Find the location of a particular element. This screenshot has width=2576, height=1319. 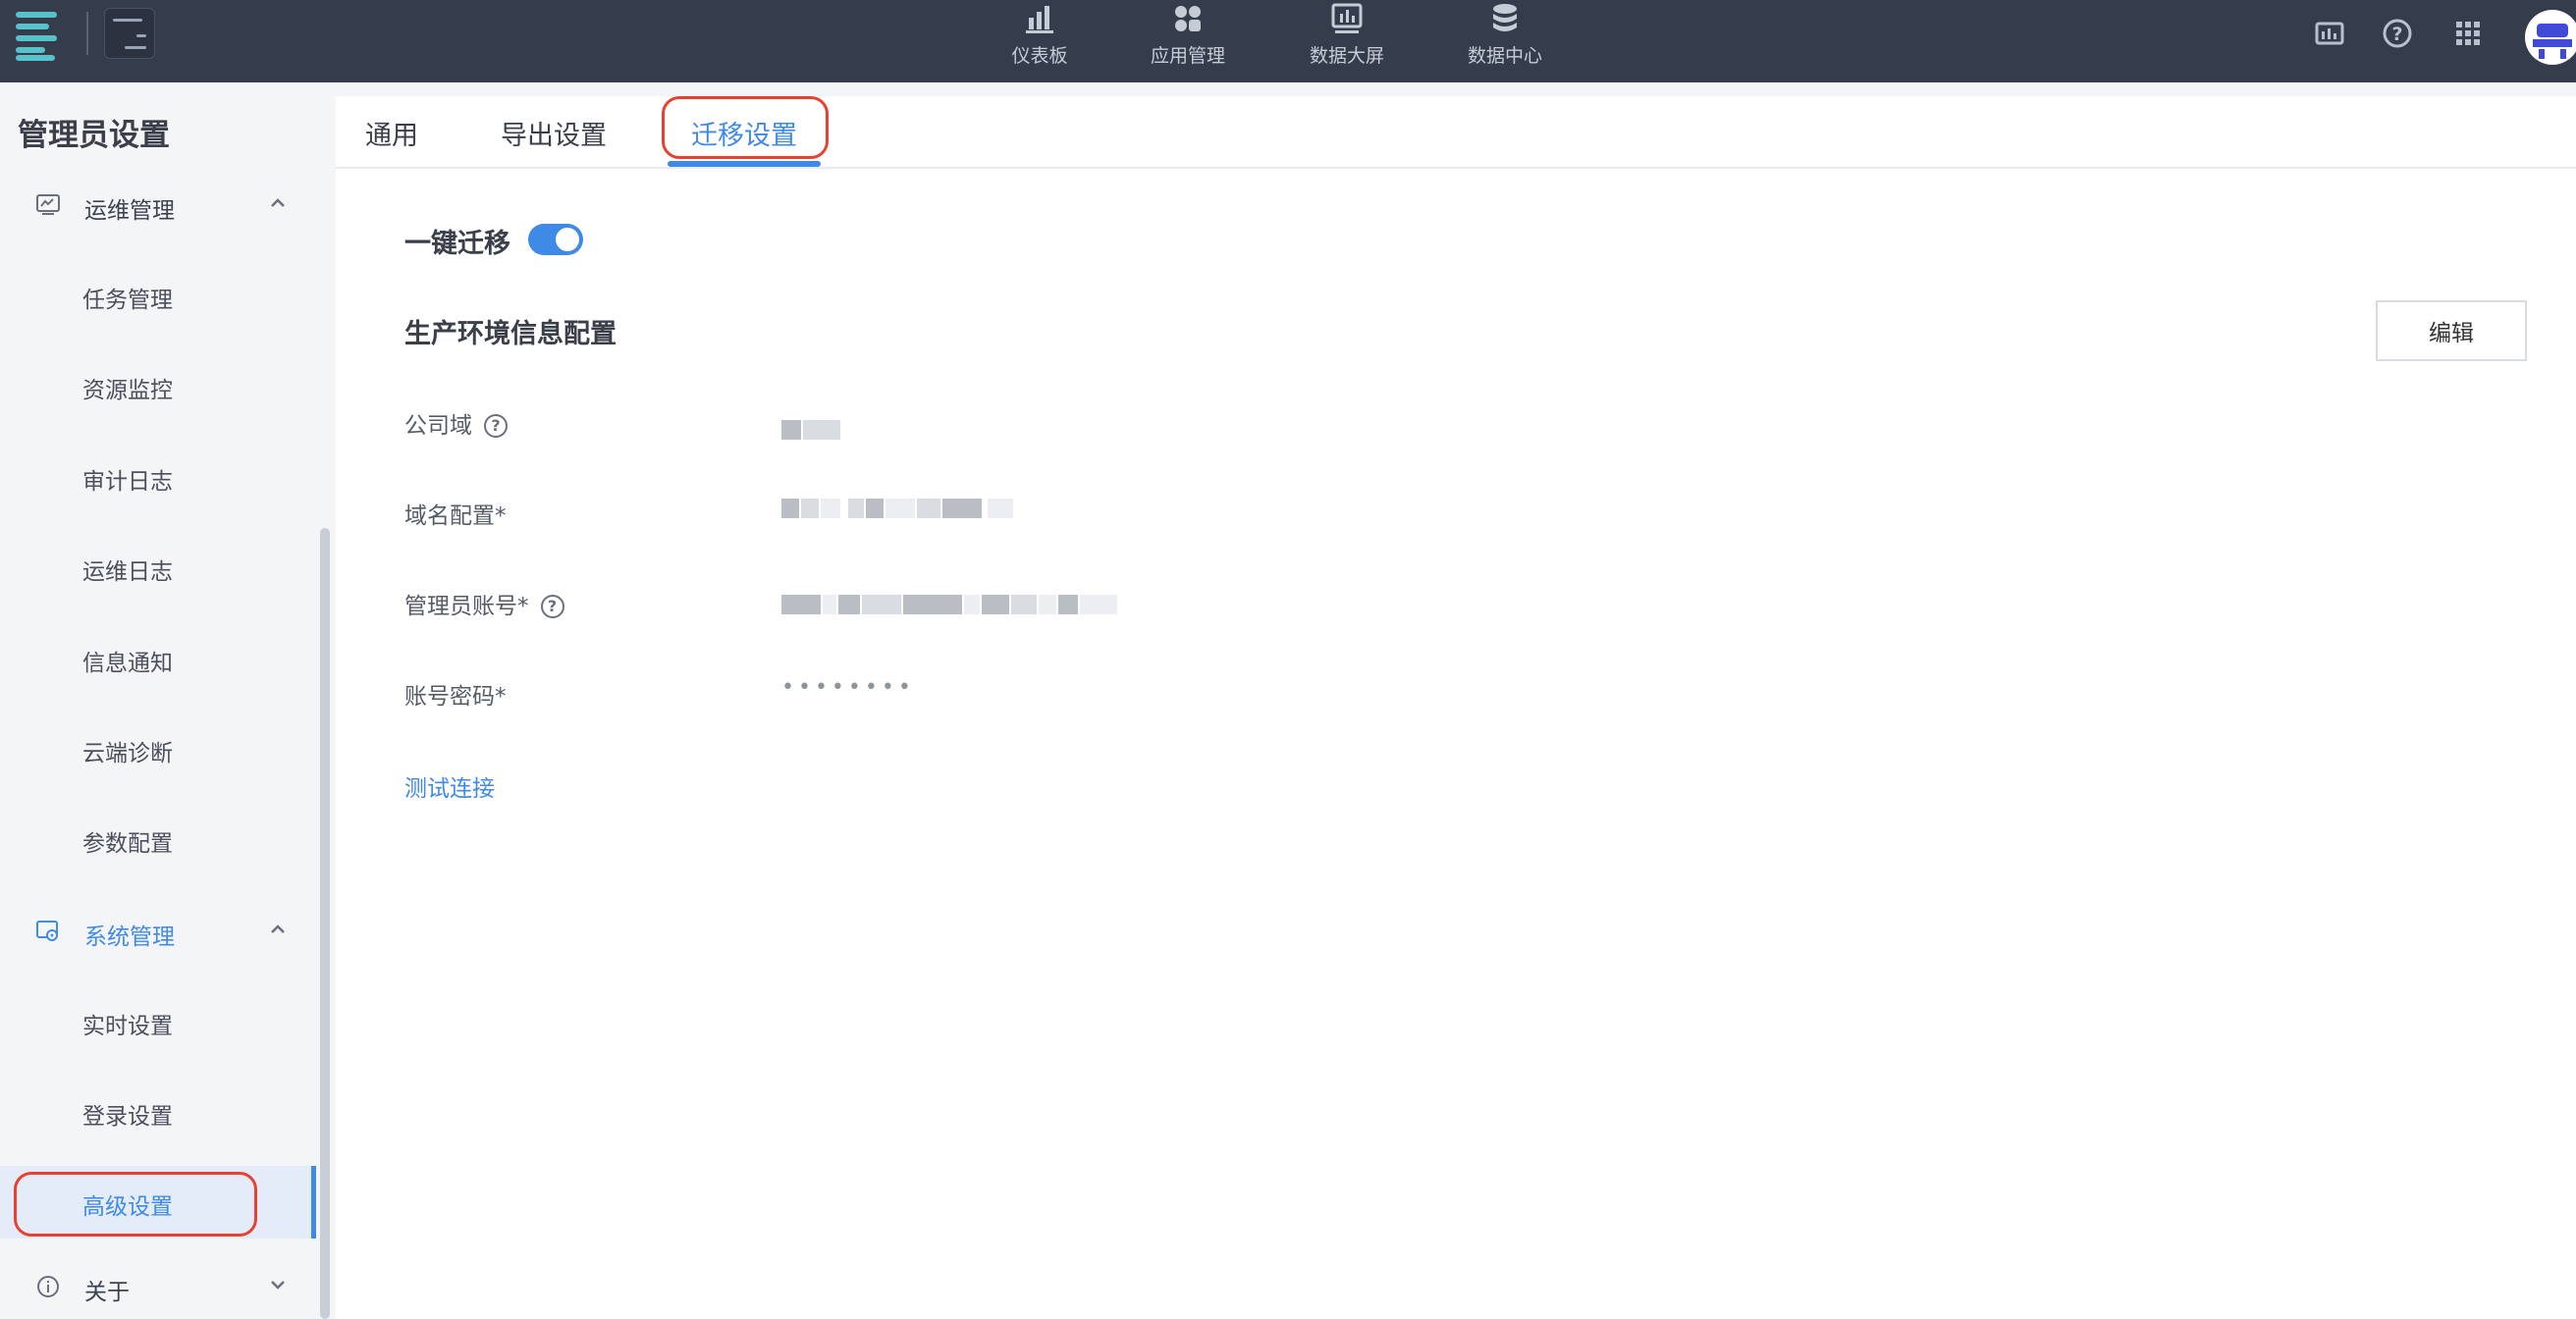

sidebar-item-label: 运维日志 is located at coordinates (127, 572).